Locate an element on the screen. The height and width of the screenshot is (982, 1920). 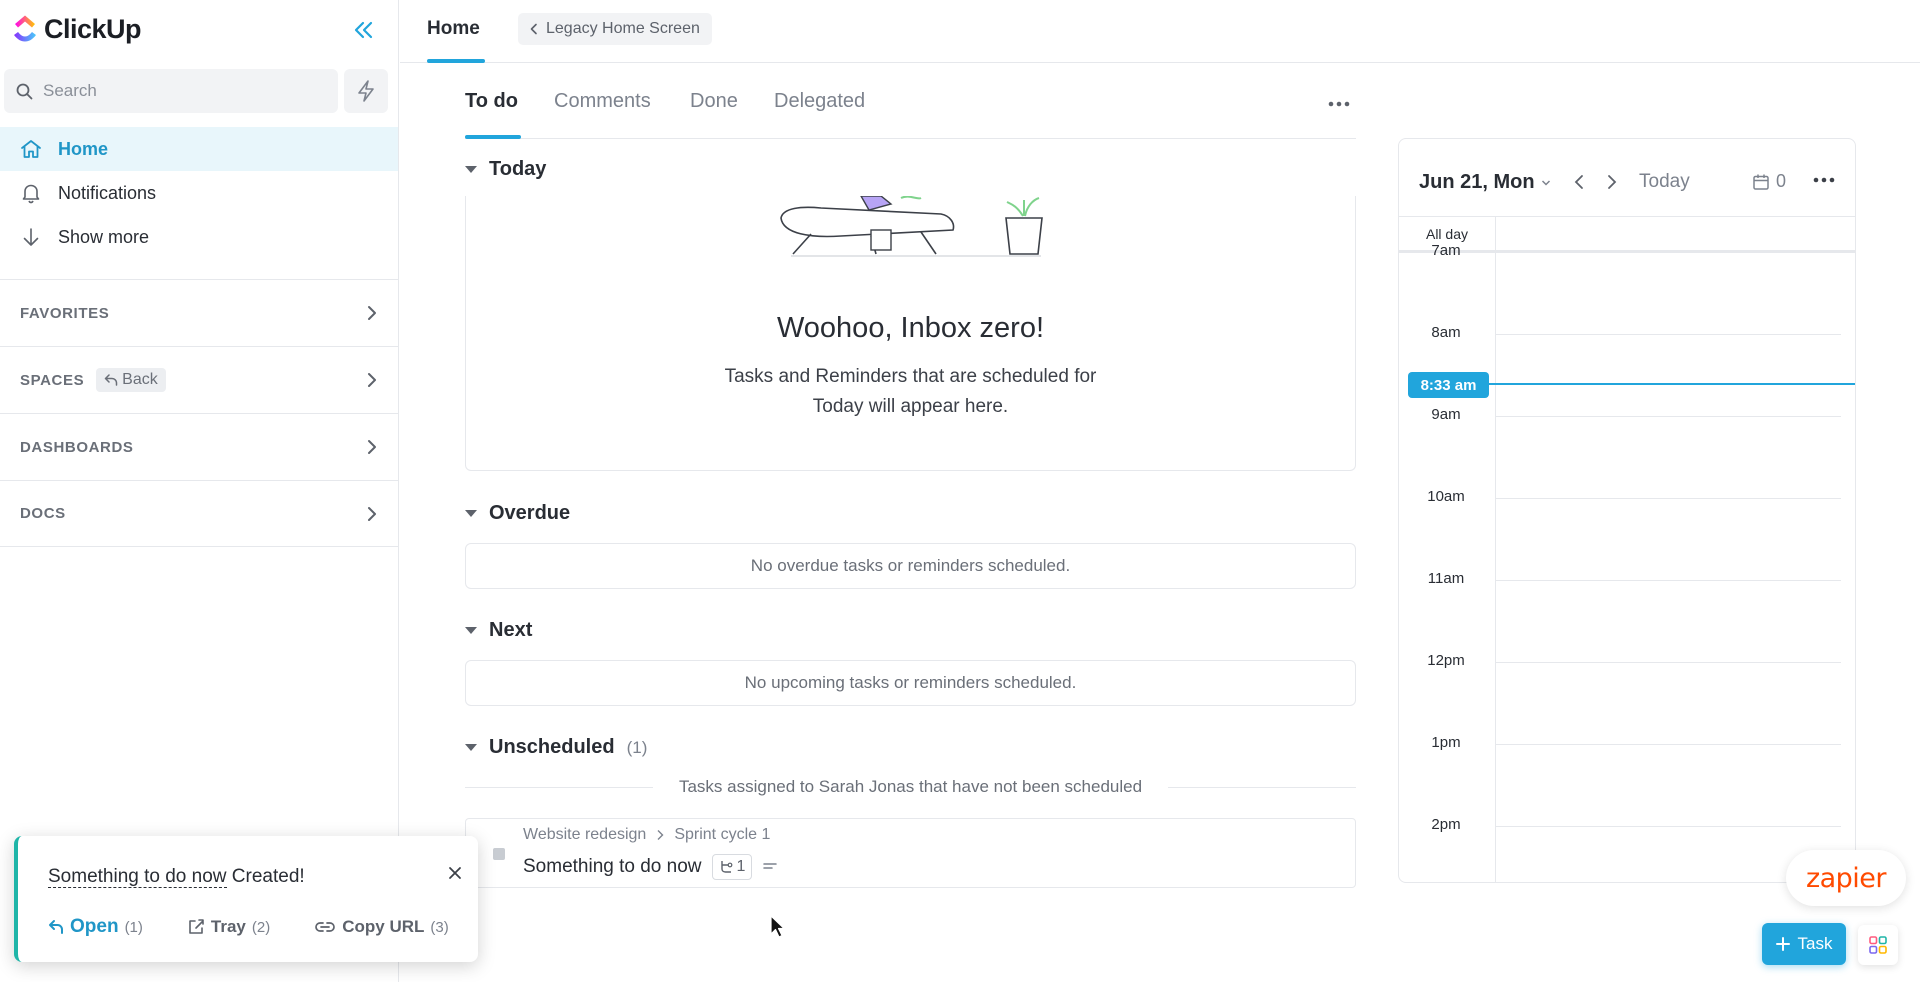
sidebar-item-home: Home is located at coordinates (199, 149).